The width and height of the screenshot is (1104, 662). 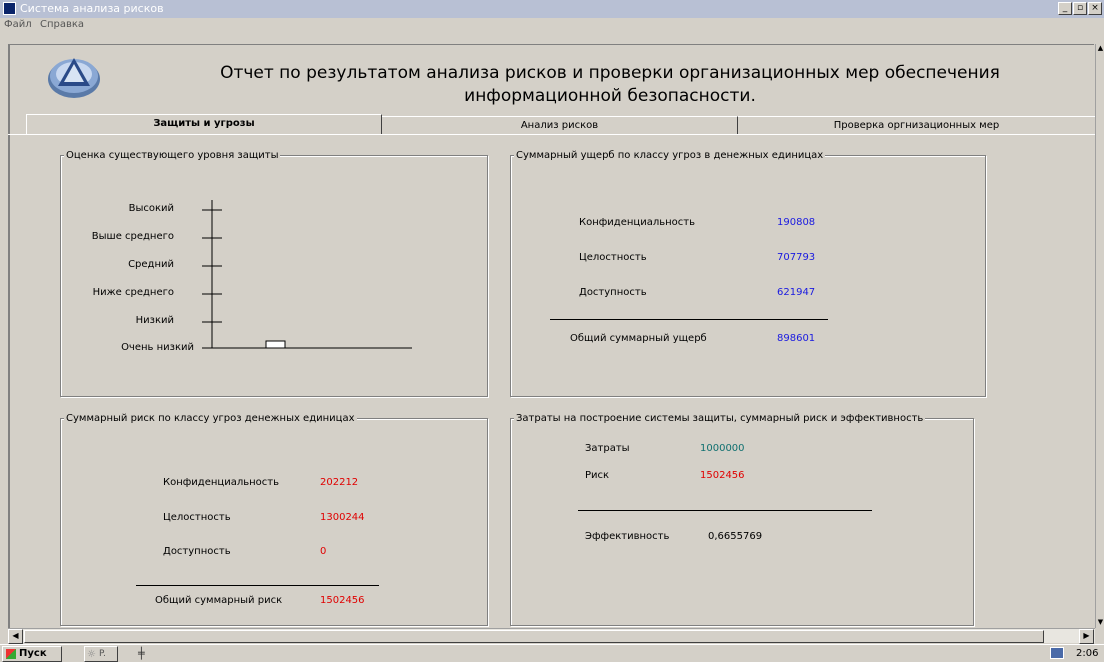 I want to click on report-title-line2: информационной безопасности., so click(x=610, y=96).